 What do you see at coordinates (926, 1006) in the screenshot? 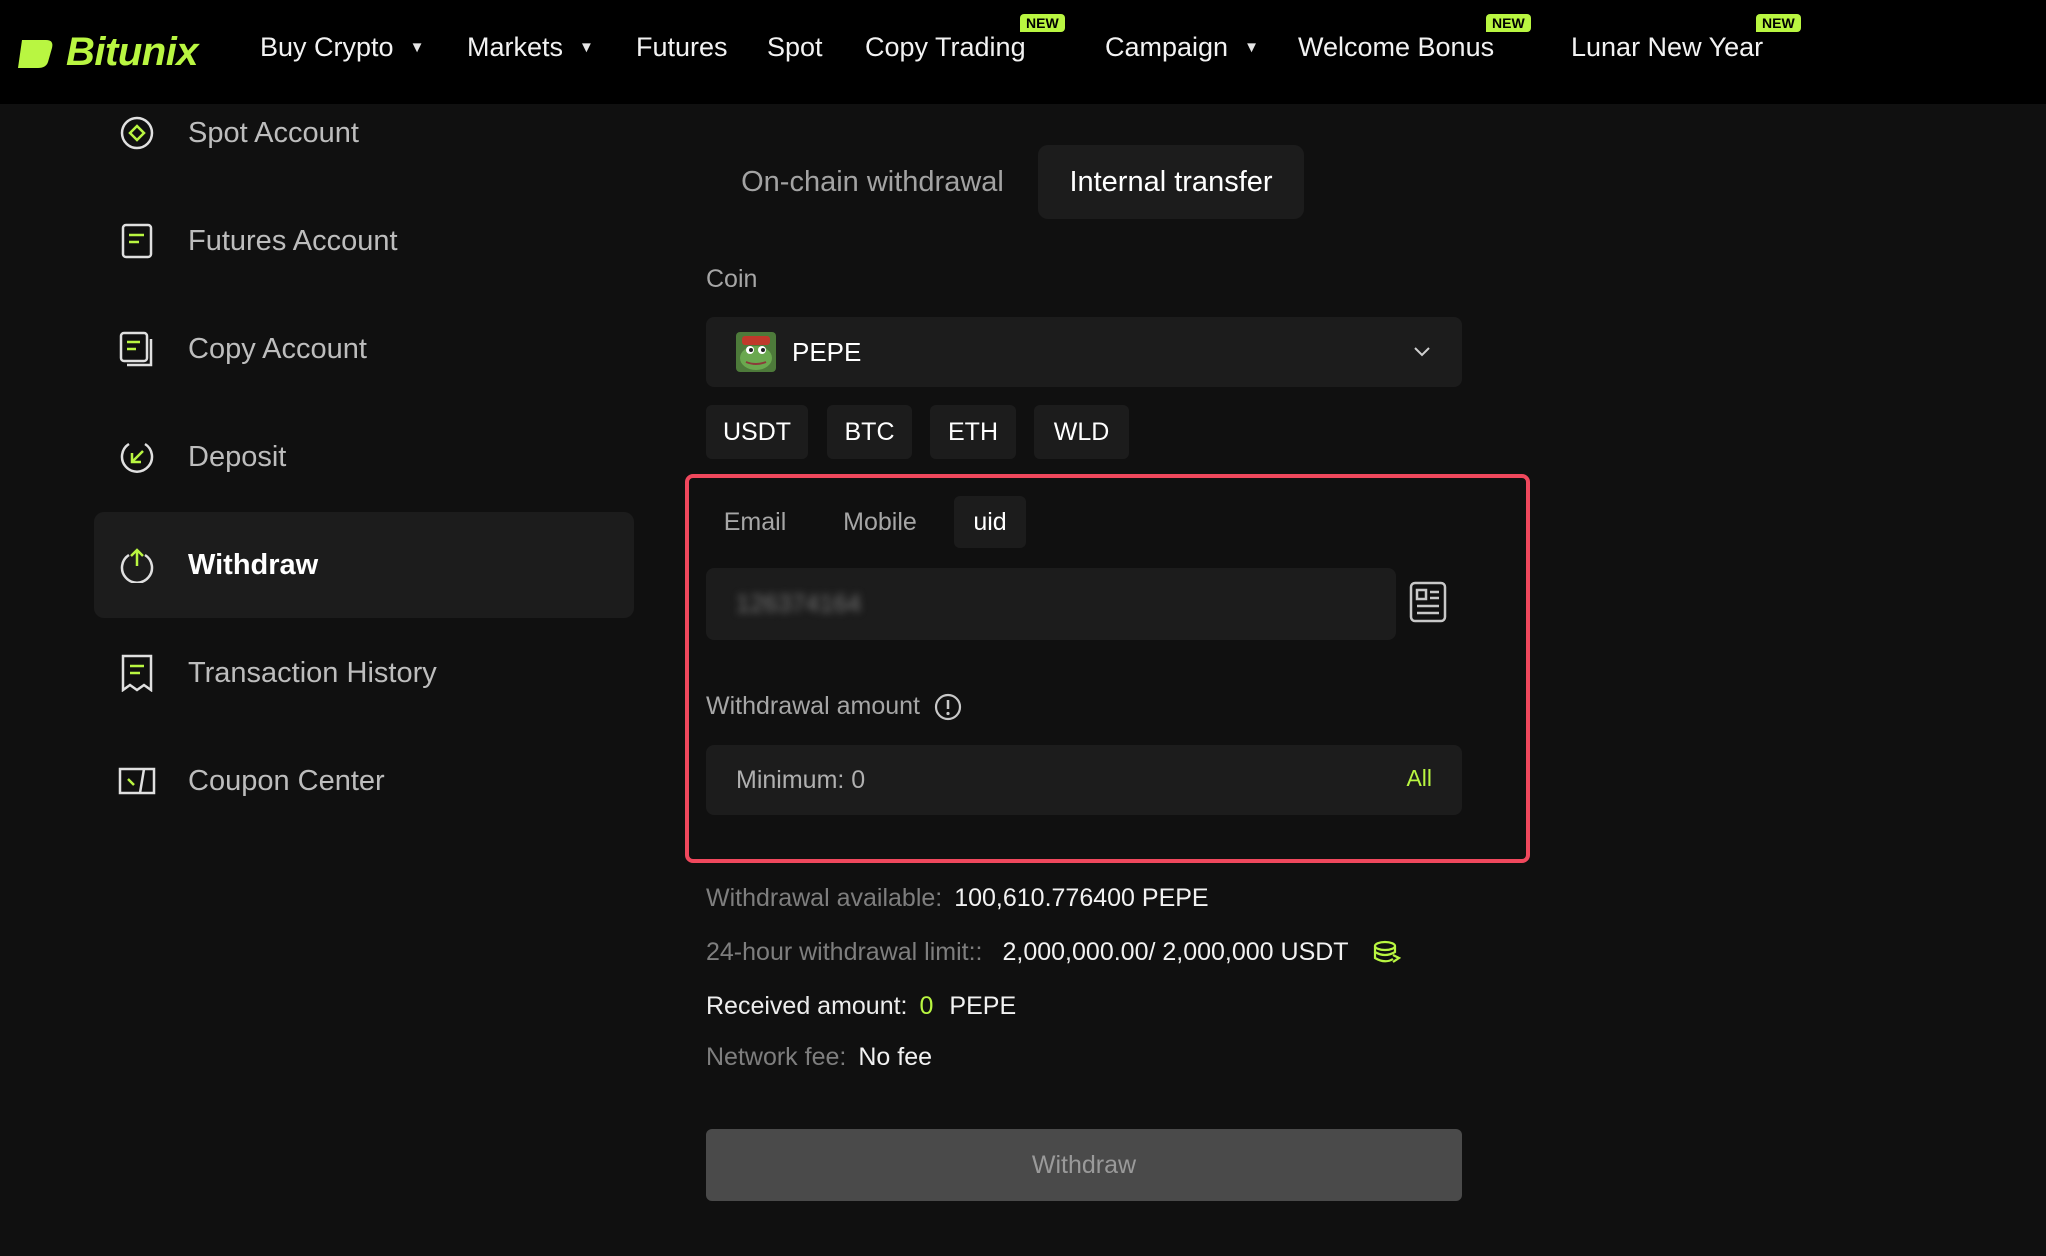
I see `received-amount-value: 0` at bounding box center [926, 1006].